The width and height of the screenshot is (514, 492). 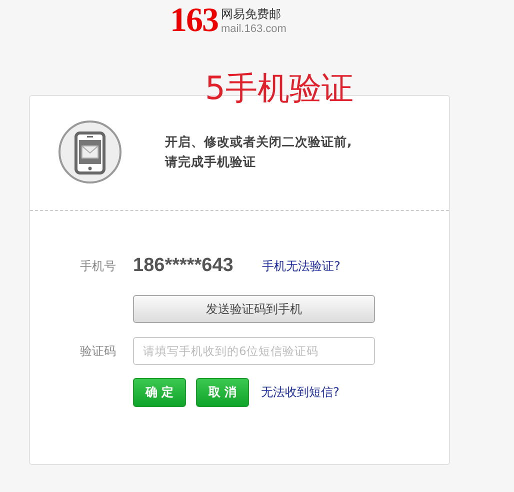 What do you see at coordinates (90, 152) in the screenshot?
I see `phone-mail-icon` at bounding box center [90, 152].